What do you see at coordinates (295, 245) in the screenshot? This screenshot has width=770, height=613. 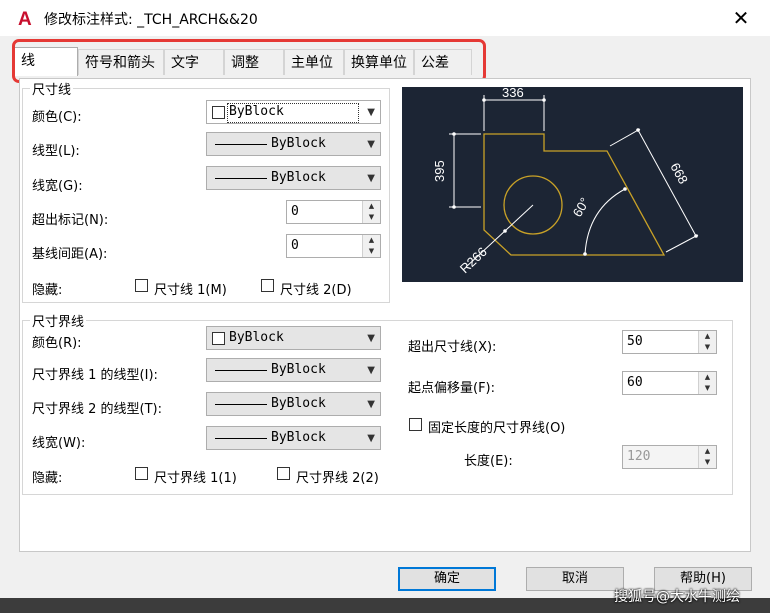 I see `baseline-spacing-value: 0` at bounding box center [295, 245].